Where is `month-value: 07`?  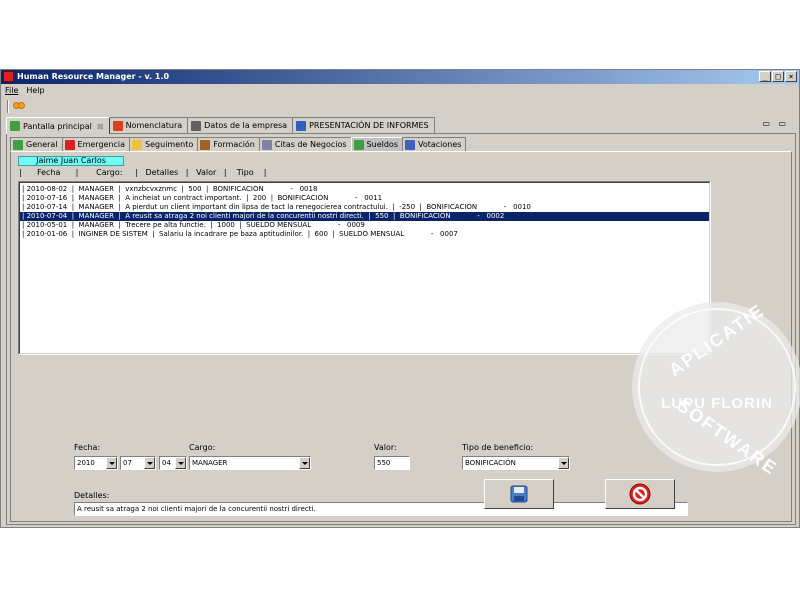
month-value: 07 is located at coordinates (127, 463).